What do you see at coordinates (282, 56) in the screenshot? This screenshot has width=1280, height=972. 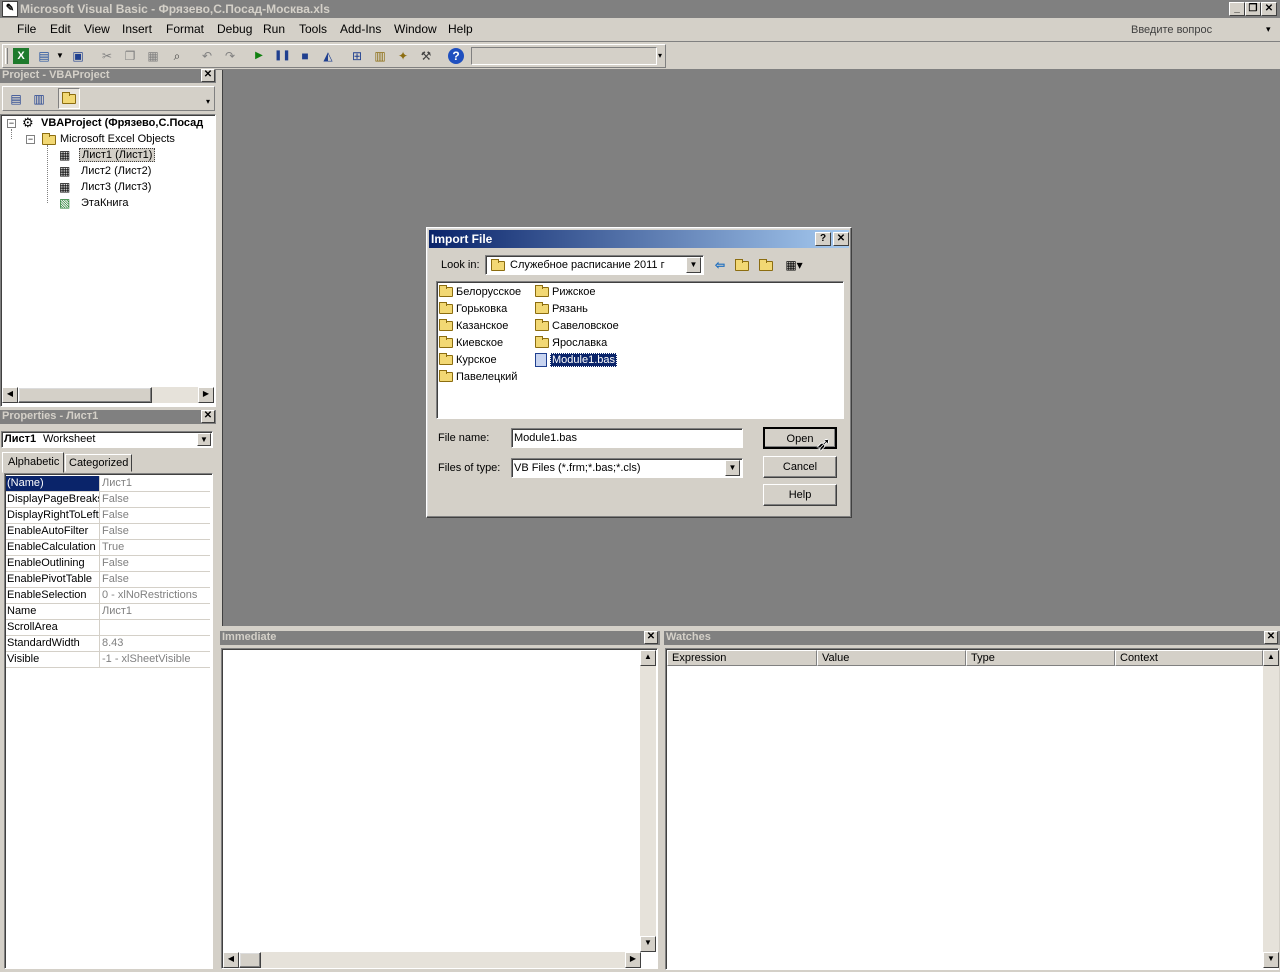 I see `break-icon: ❚❚` at bounding box center [282, 56].